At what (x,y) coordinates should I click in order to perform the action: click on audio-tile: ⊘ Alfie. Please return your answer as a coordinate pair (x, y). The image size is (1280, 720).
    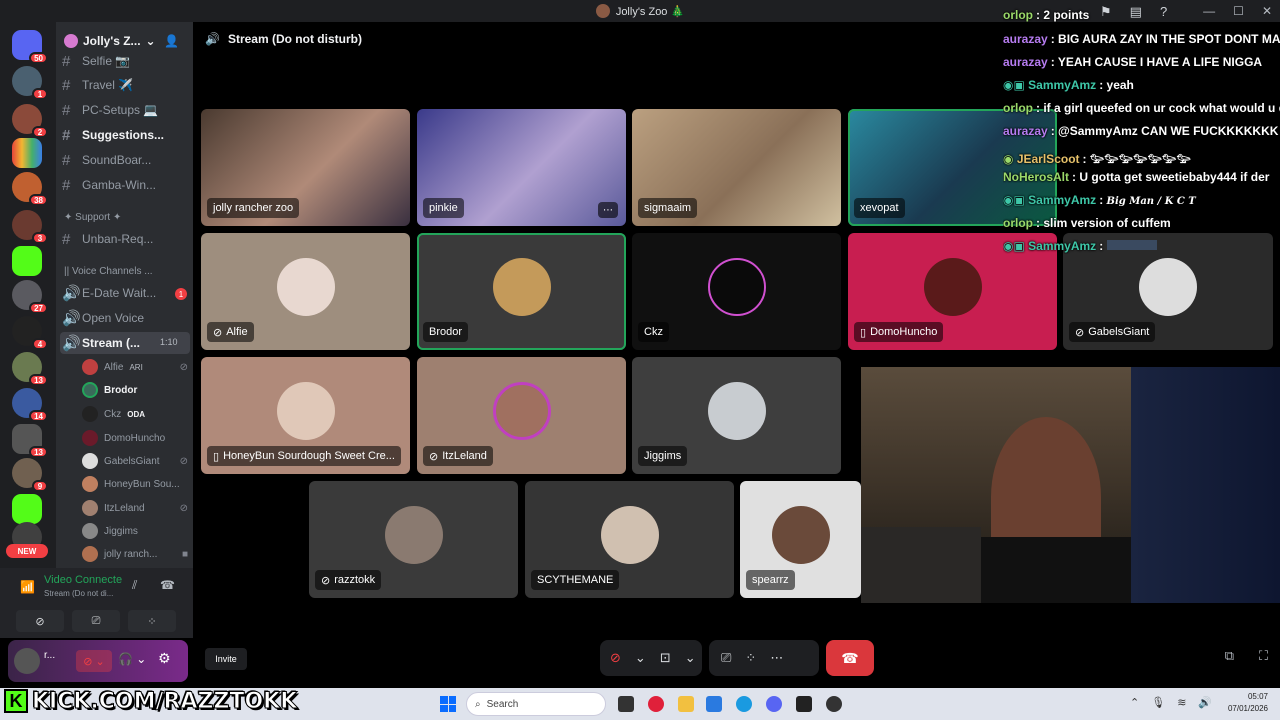
    Looking at the image, I should click on (305, 291).